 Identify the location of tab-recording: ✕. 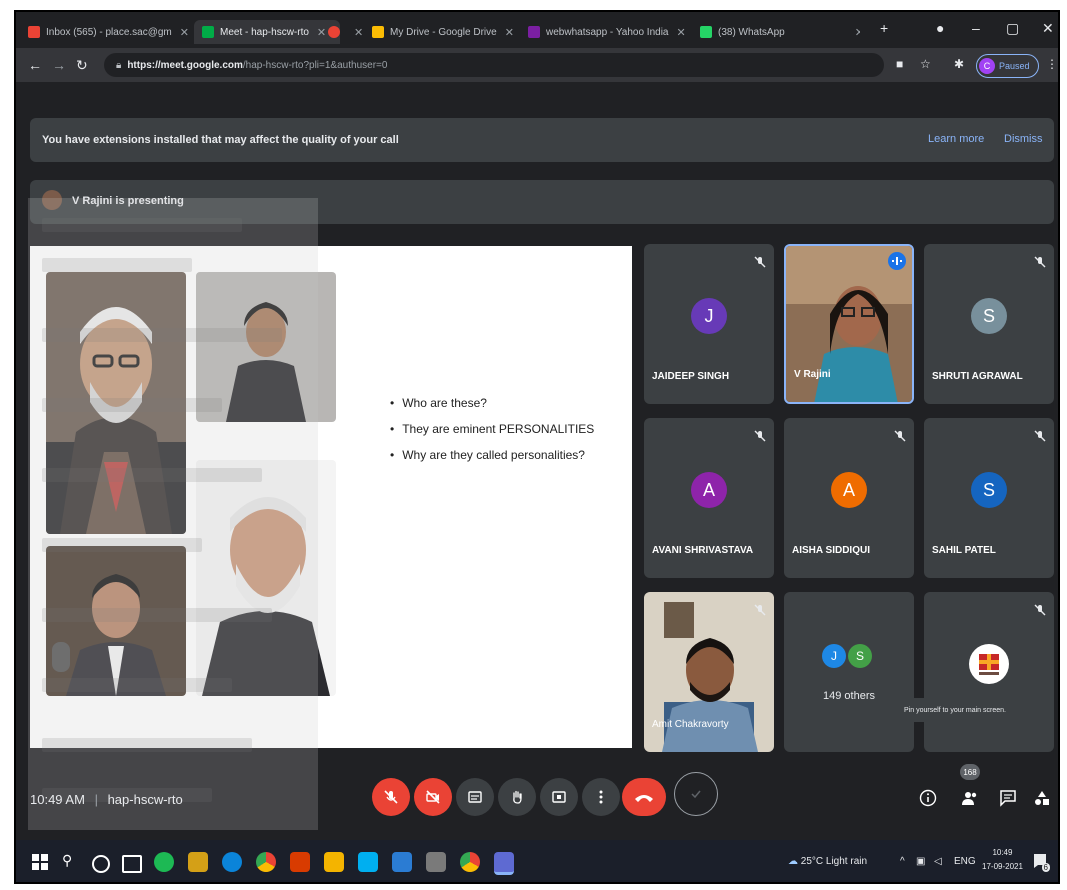
(348, 32).